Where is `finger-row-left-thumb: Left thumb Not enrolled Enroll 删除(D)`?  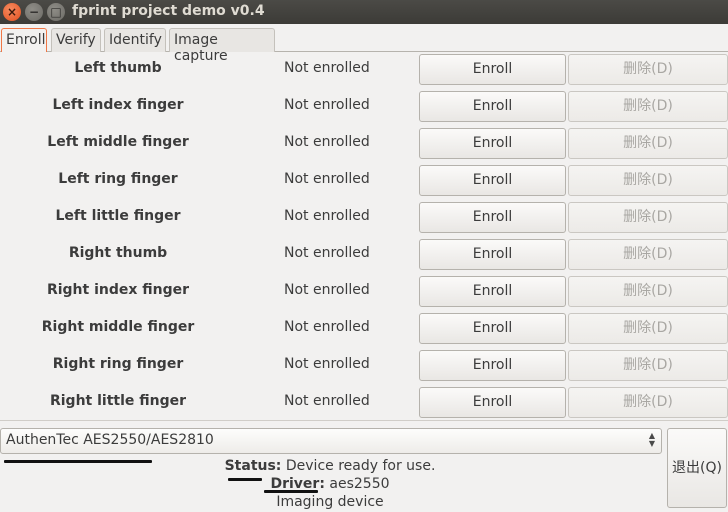 finger-row-left-thumb: Left thumb Not enrolled Enroll 删除(D) is located at coordinates (364, 70).